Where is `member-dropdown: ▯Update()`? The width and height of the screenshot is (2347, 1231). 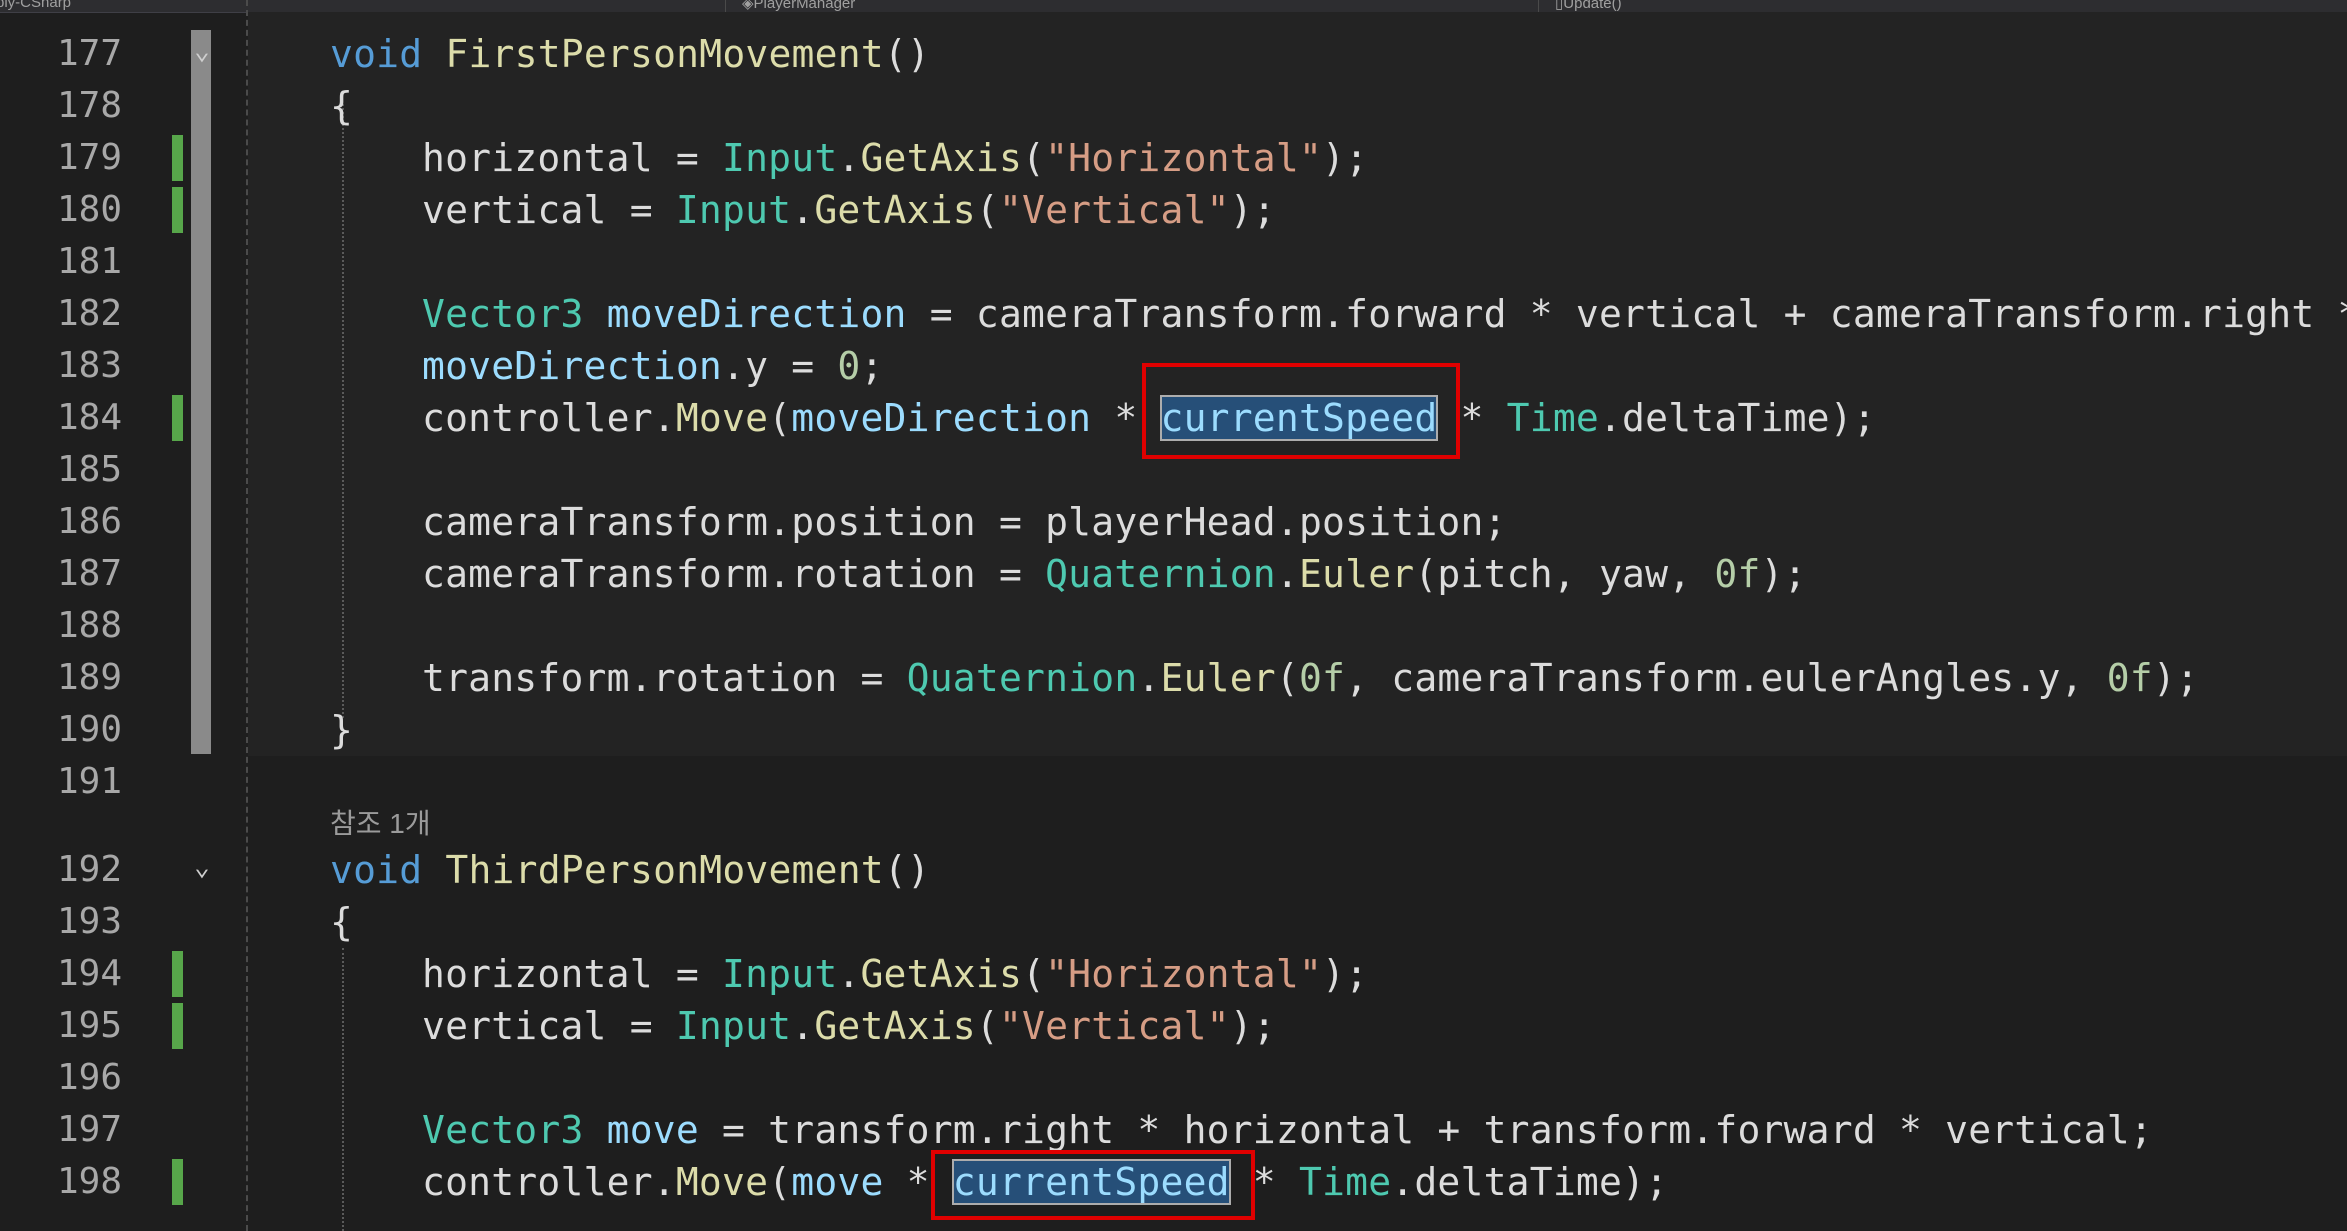 member-dropdown: ▯Update() is located at coordinates (1588, 6).